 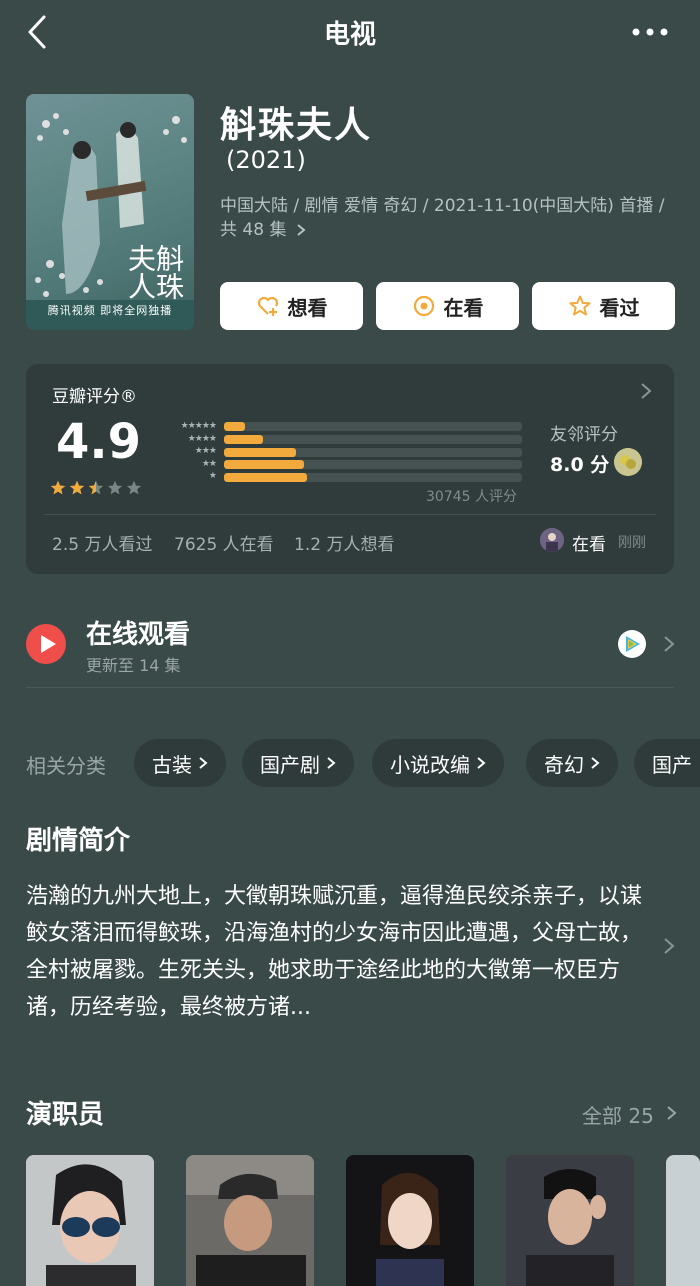 What do you see at coordinates (186, 451) in the screenshot?
I see `distribution-star-labels: ★★★★★ ★★★★ ★★★ ★★ ★` at bounding box center [186, 451].